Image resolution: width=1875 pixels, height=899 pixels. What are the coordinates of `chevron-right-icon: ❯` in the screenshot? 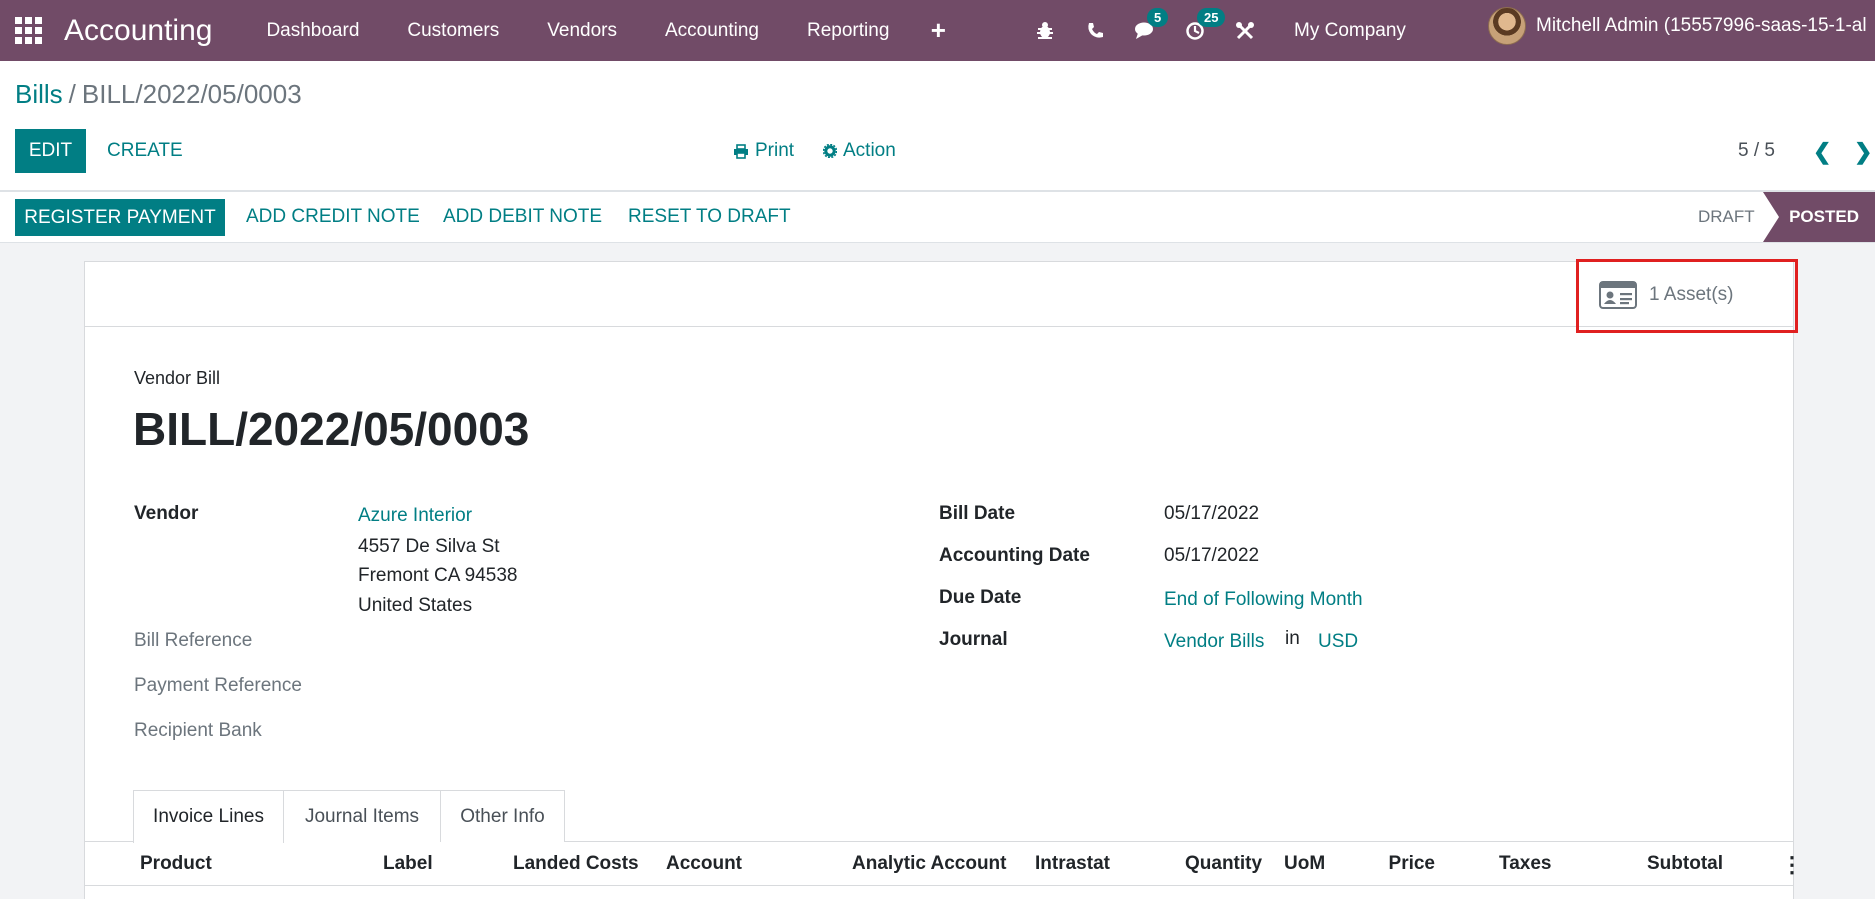 It's located at (1863, 152).